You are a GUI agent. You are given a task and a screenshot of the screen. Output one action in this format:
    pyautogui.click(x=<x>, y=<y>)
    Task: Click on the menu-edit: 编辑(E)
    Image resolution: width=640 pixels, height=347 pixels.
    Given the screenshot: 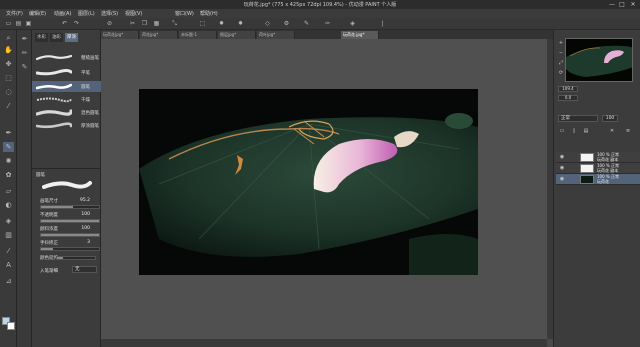 What is the action you would take?
    pyautogui.click(x=37, y=13)
    